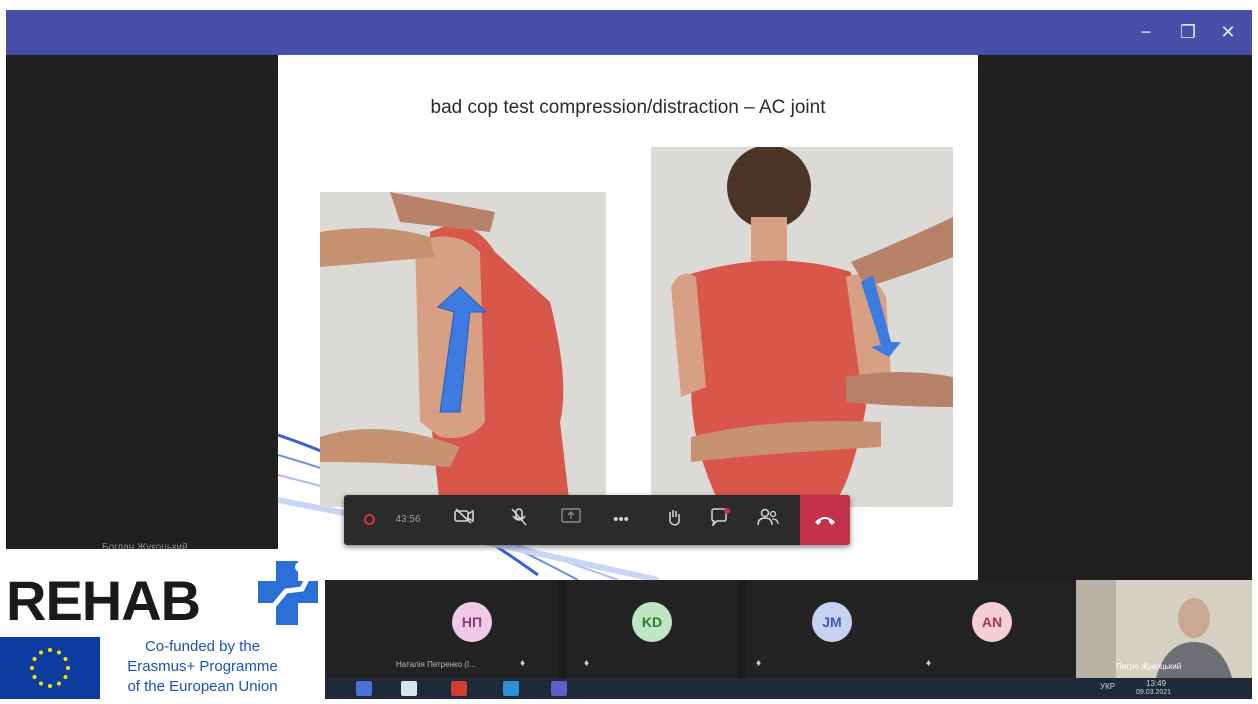 The width and height of the screenshot is (1258, 704). Describe the element at coordinates (519, 520) in the screenshot. I see `mic-off-icon` at that location.